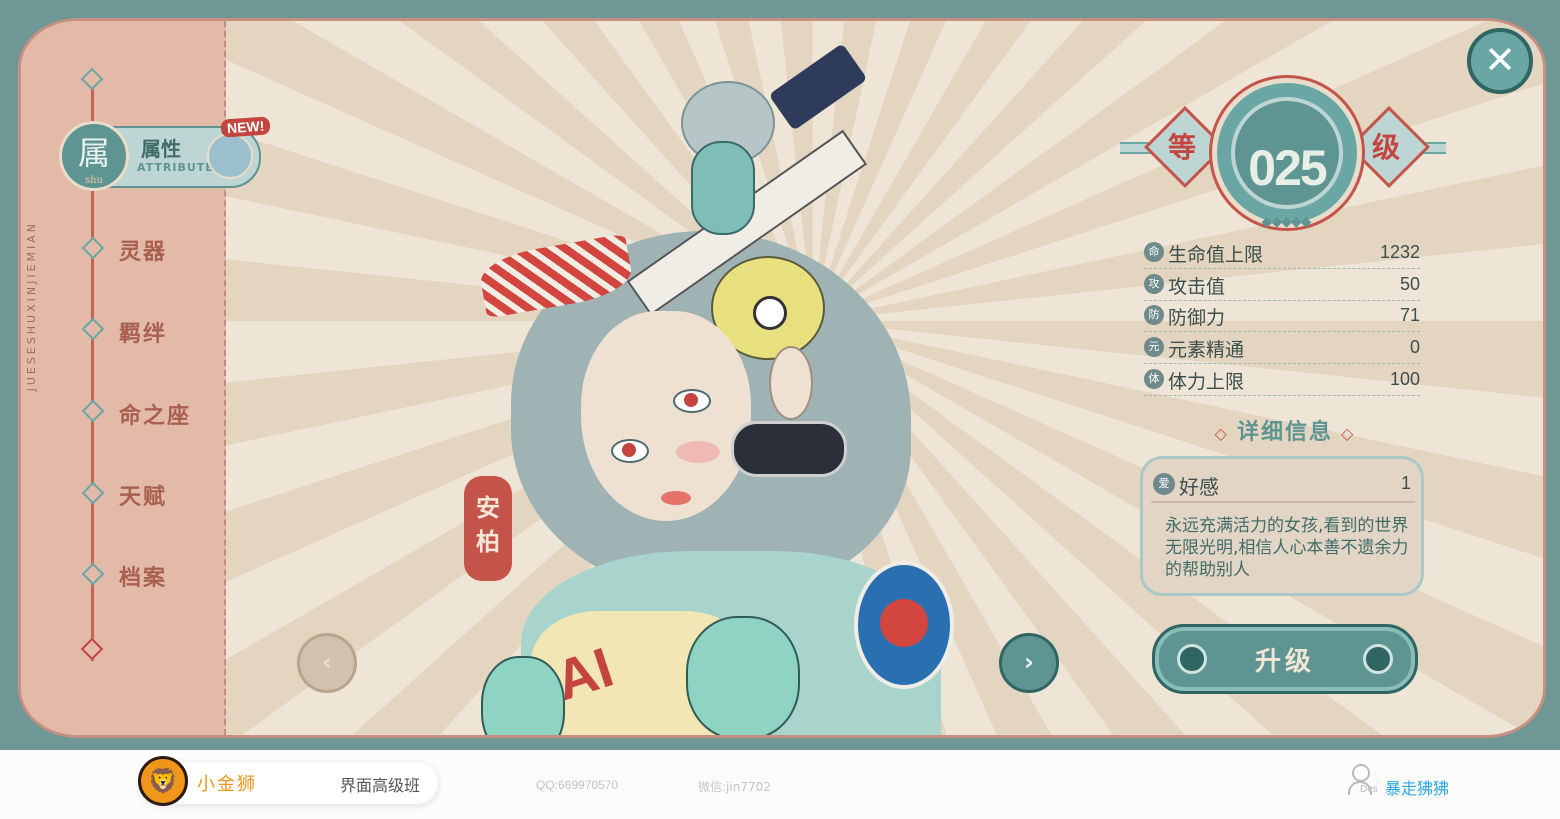 The width and height of the screenshot is (1560, 819). Describe the element at coordinates (698, 452) in the screenshot. I see `character-blush` at that location.